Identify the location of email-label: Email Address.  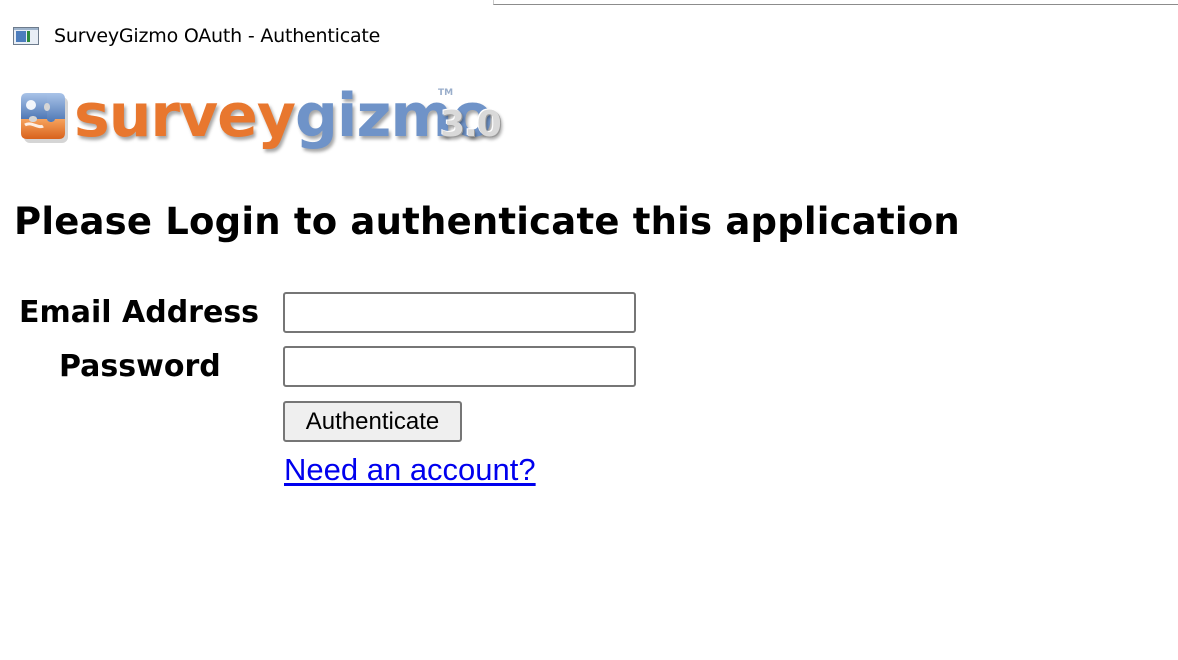
(139, 312).